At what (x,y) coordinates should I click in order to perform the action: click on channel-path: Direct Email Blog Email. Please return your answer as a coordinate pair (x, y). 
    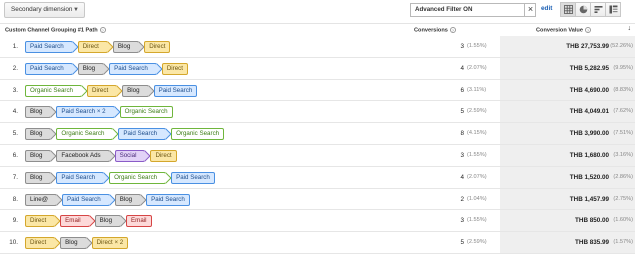
    Looking at the image, I should click on (91, 221).